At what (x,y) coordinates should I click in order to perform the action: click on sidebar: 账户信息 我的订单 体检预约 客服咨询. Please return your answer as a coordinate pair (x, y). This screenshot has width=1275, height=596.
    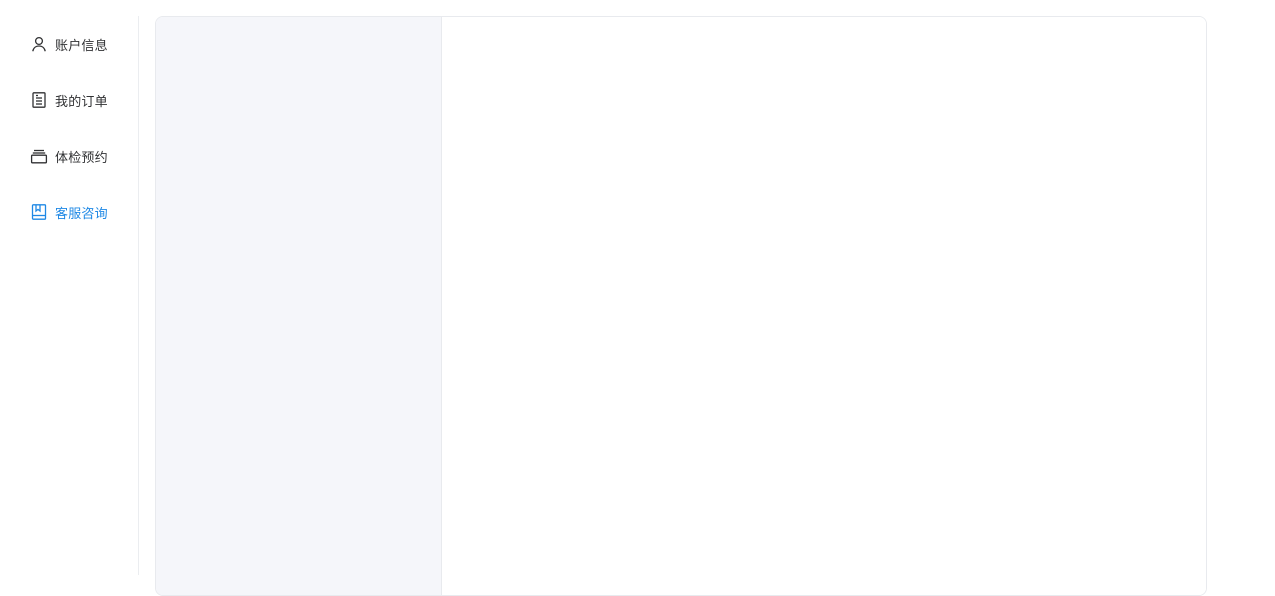
    Looking at the image, I should click on (69, 295).